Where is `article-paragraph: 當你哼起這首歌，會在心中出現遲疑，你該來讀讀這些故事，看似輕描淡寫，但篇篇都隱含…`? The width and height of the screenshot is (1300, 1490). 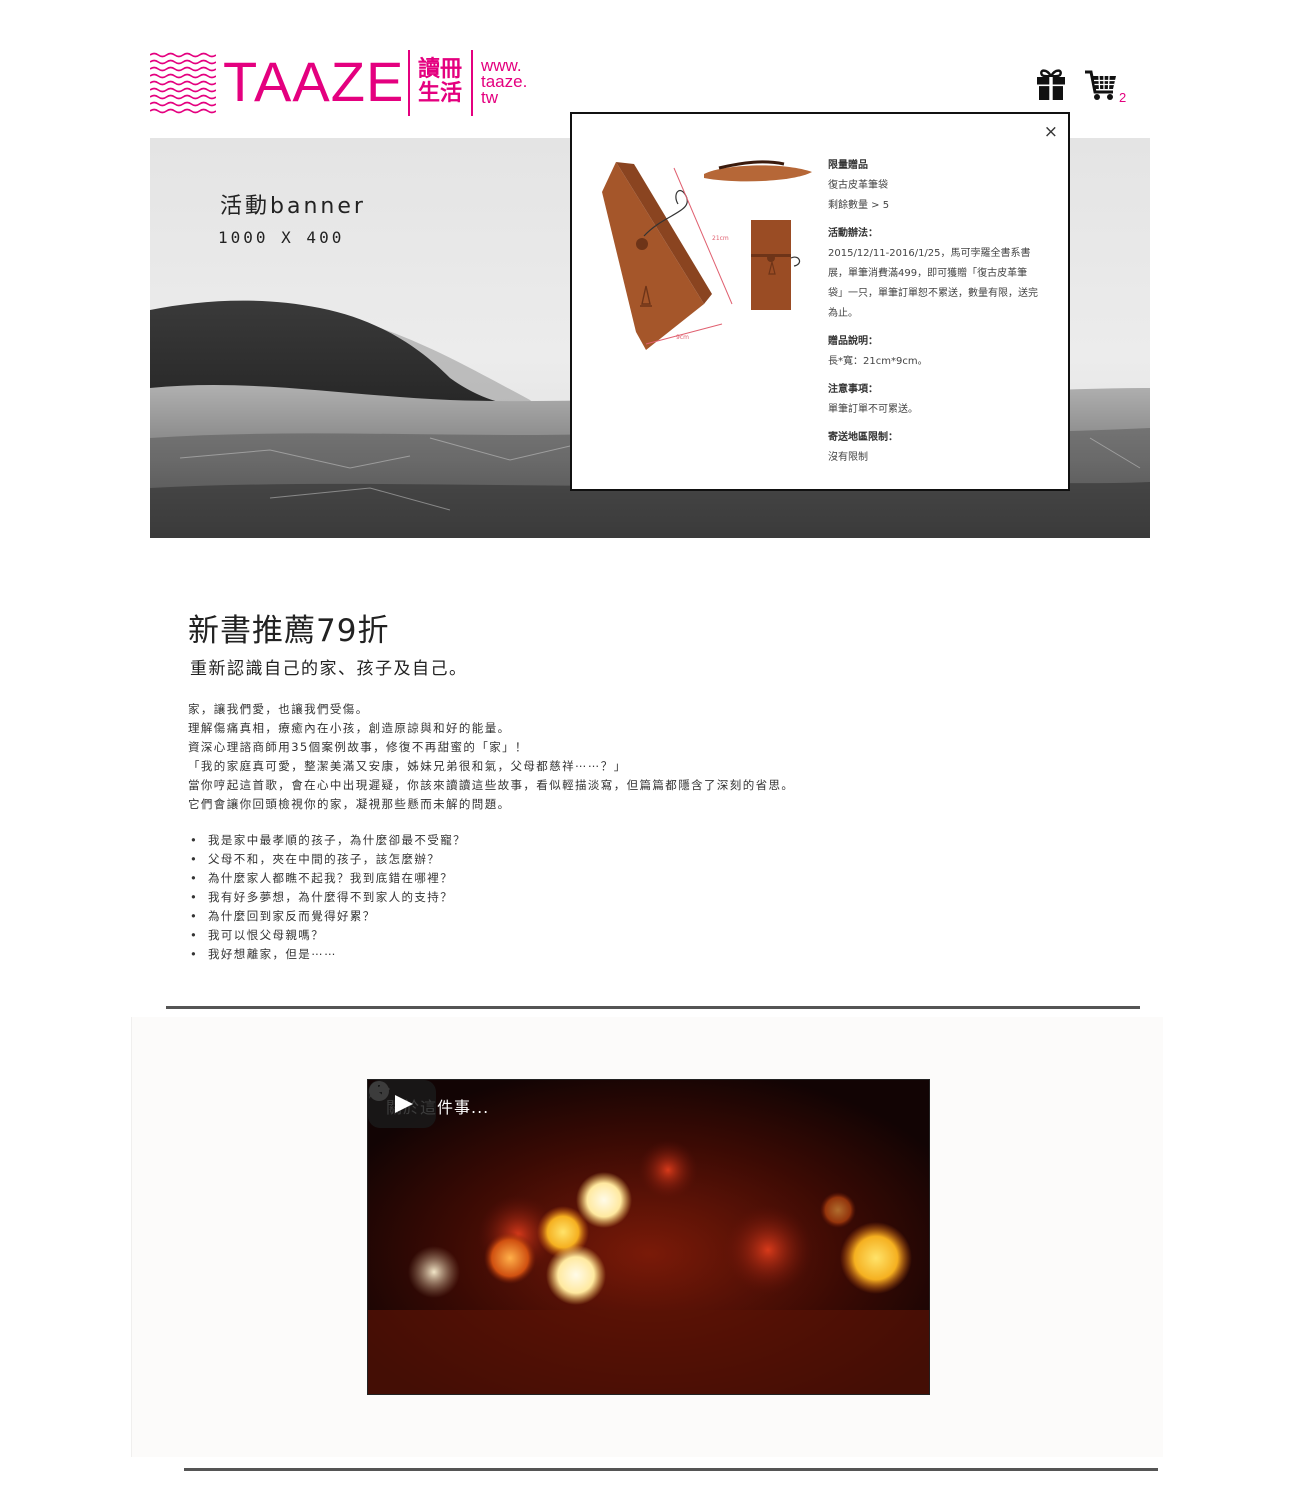 article-paragraph: 當你哼起這首歌，會在心中出現遲疑，你該來讀讀這些故事，看似輕描淡寫，但篇篇都隱含… is located at coordinates (491, 785).